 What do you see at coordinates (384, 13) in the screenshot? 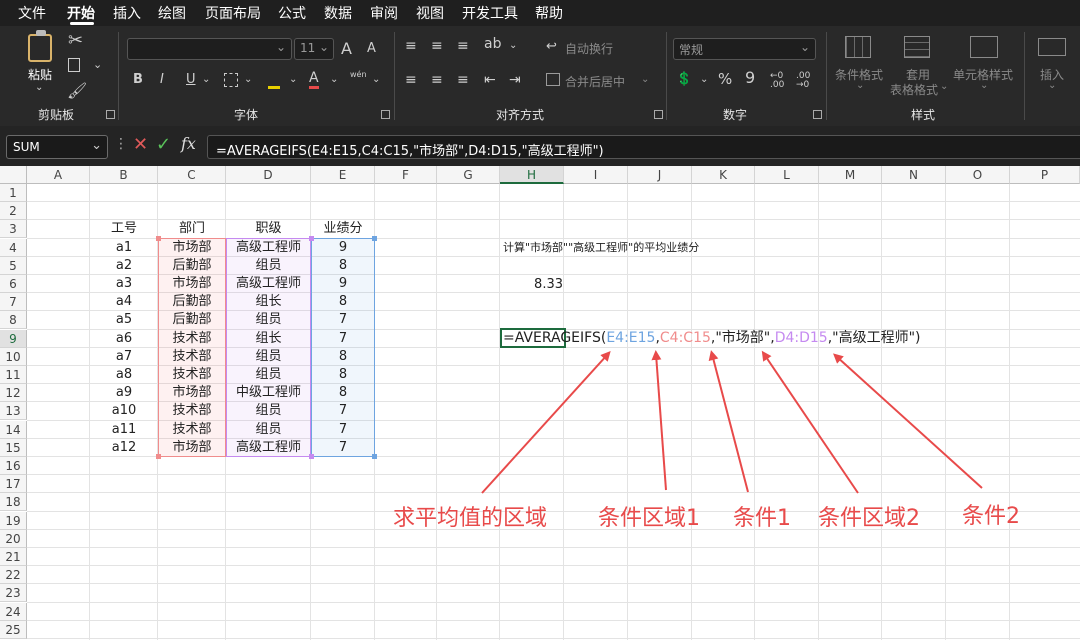
I see `menu-review: 审阅` at bounding box center [384, 13].